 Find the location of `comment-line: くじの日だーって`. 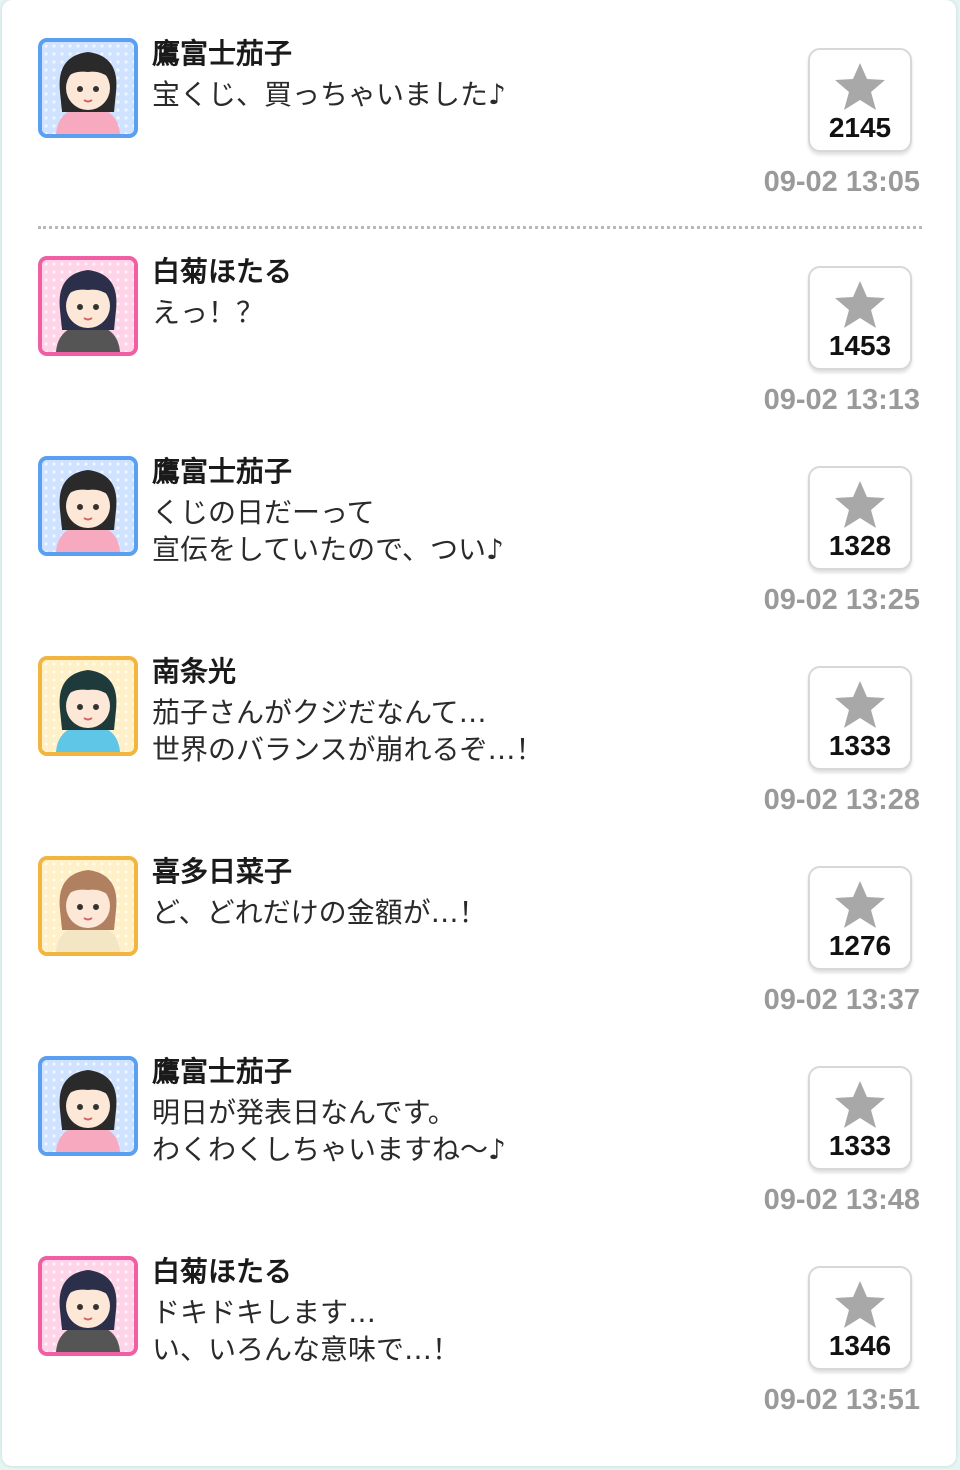

comment-line: くじの日だーって is located at coordinates (263, 512).